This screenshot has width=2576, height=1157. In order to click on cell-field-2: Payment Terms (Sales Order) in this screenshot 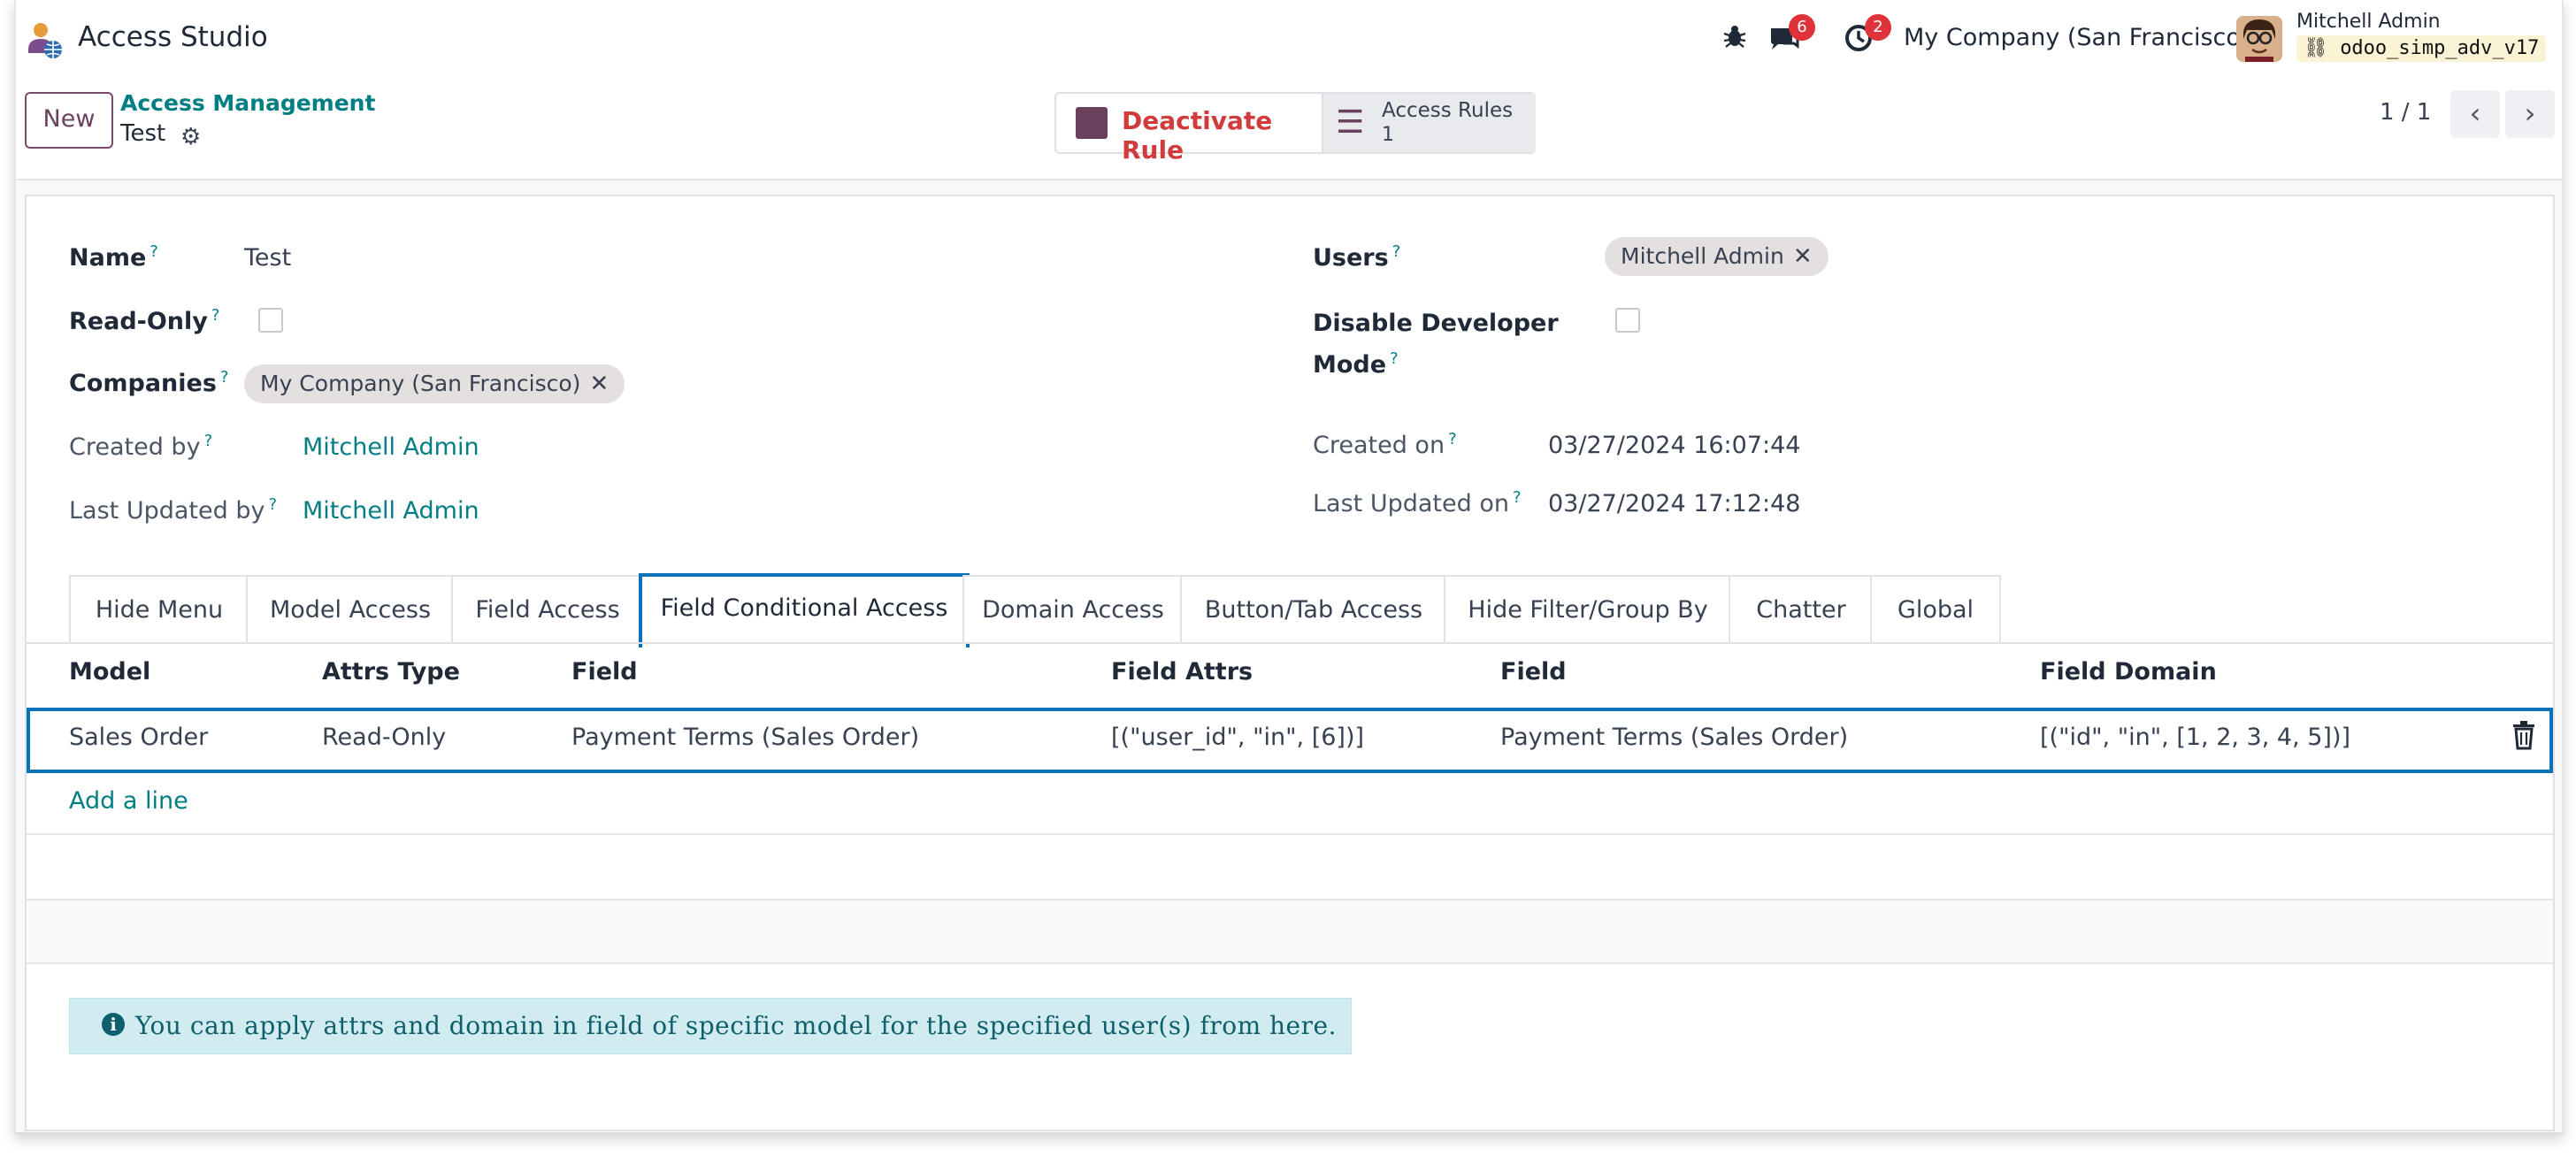, I will do `click(1674, 737)`.